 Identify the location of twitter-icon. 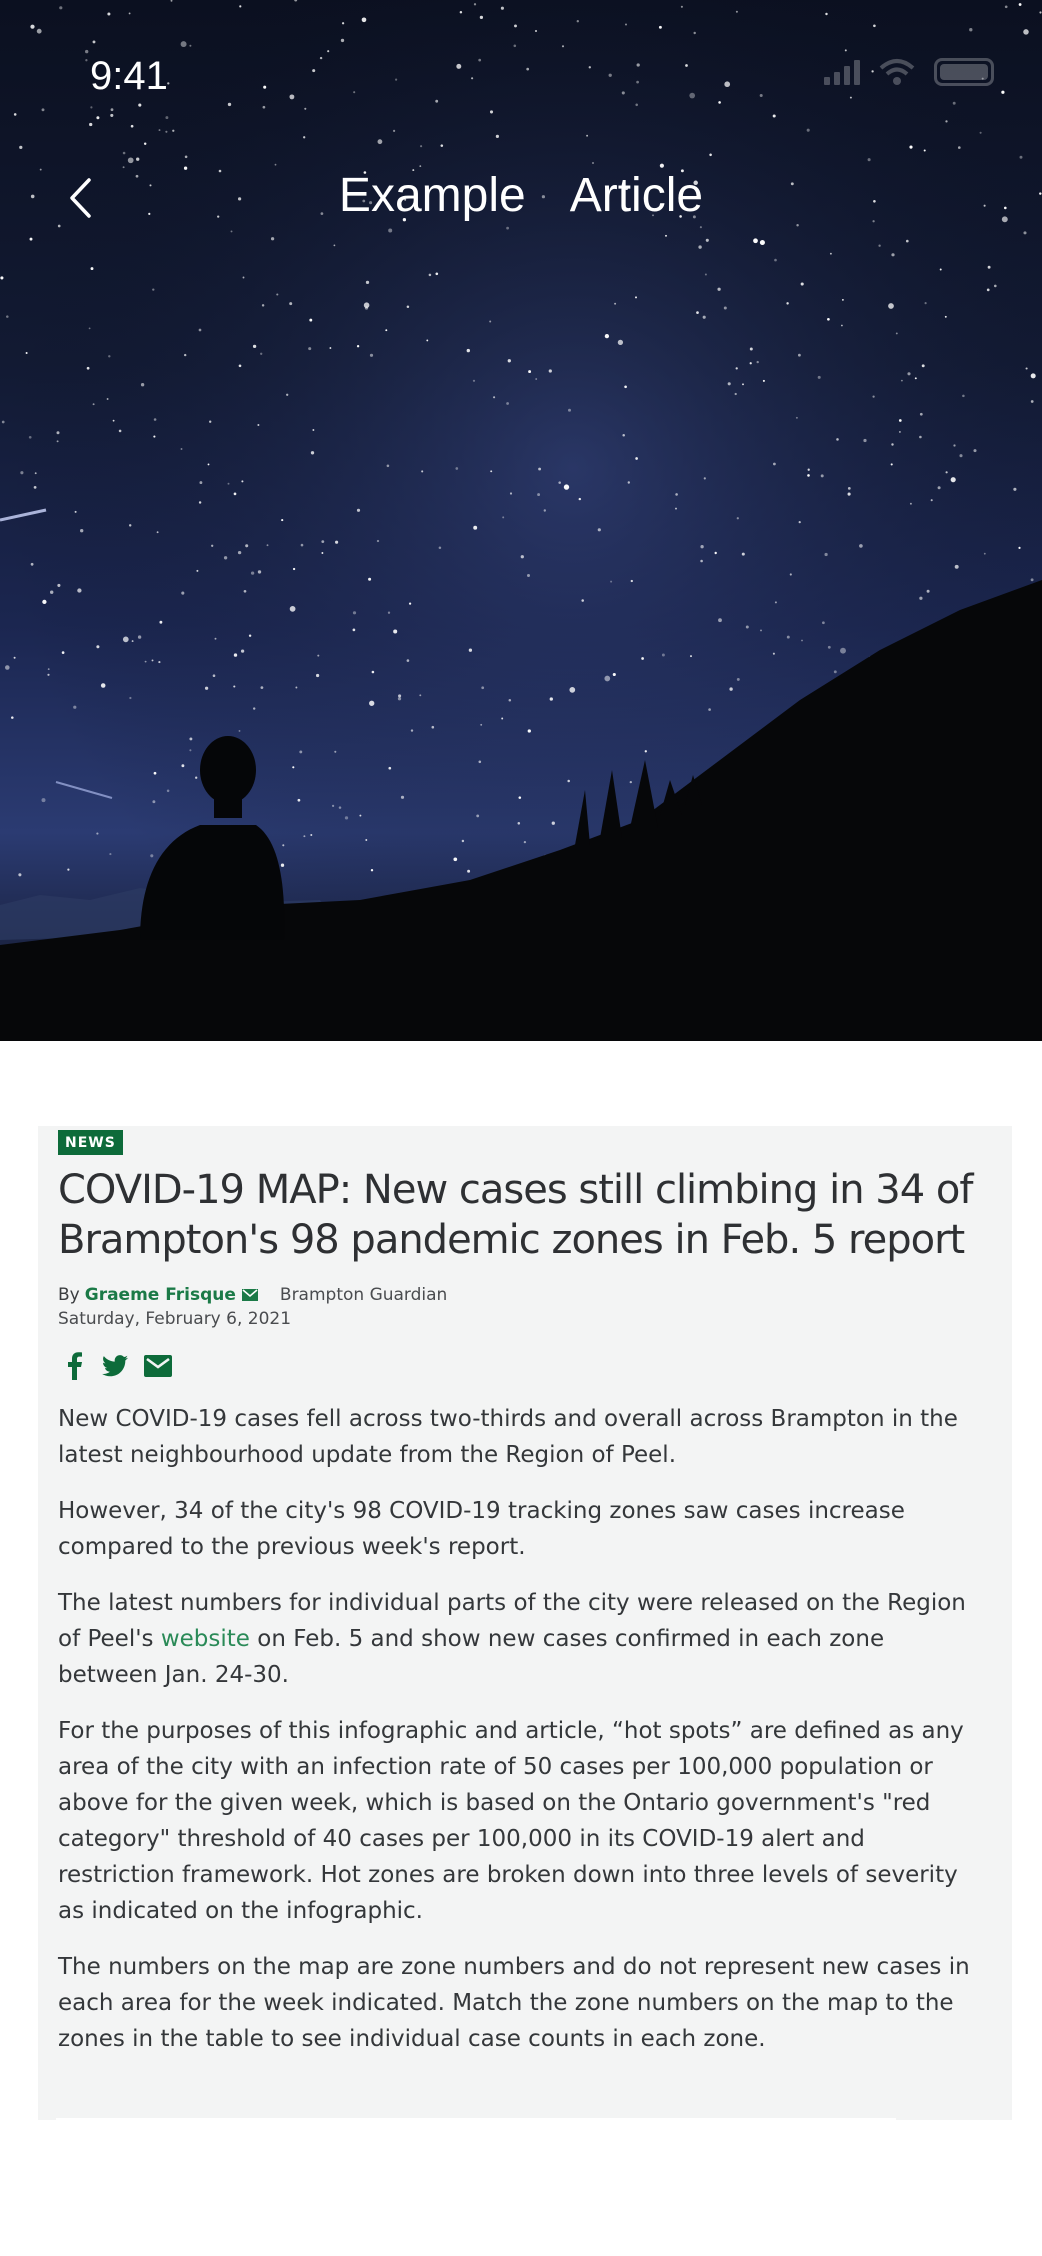
(115, 1366).